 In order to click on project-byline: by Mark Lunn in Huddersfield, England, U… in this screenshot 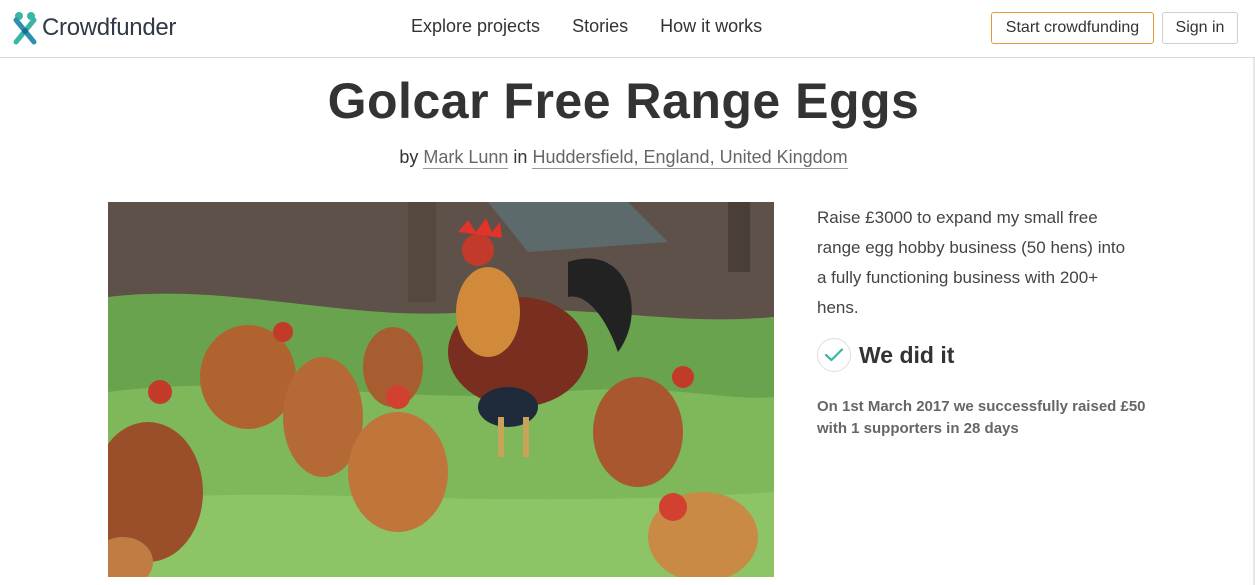, I will do `click(623, 158)`.